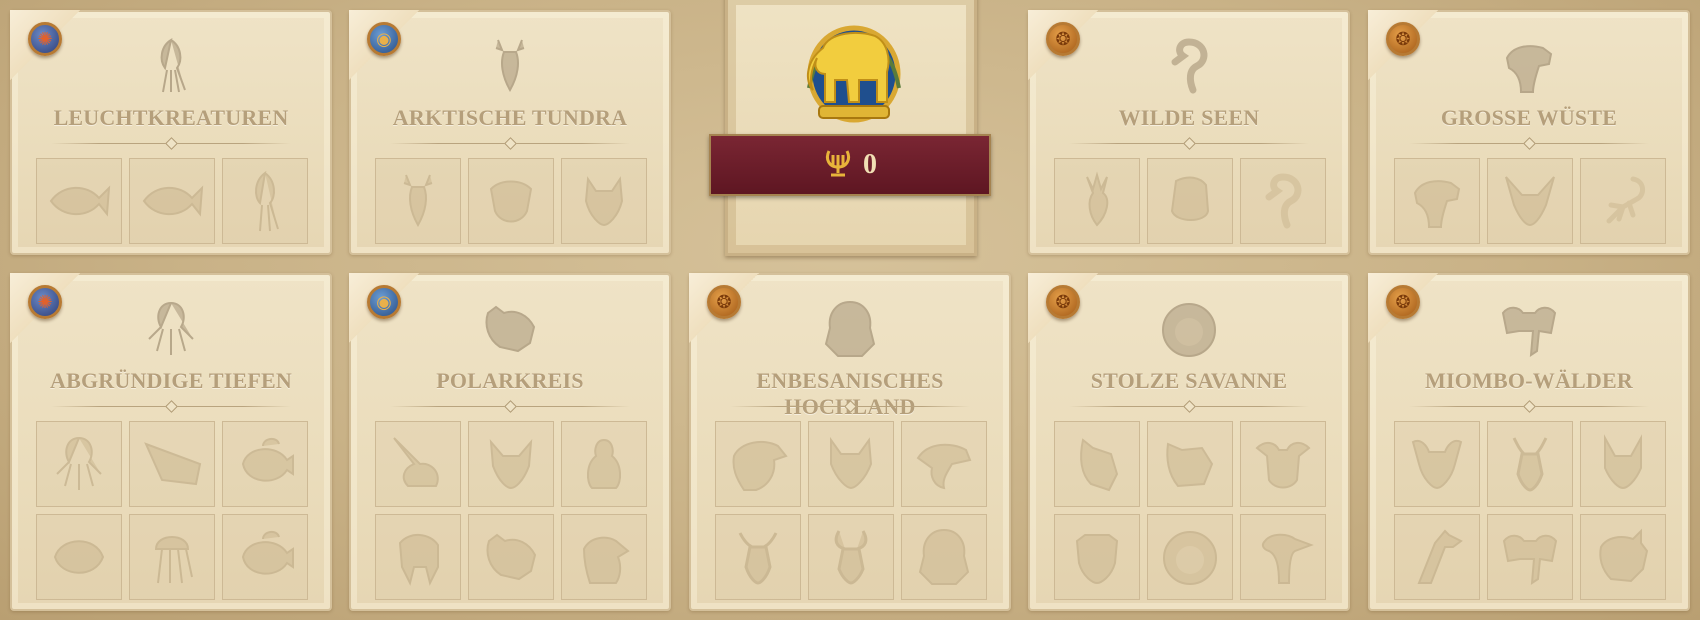  I want to click on slot-jellyfish, so click(172, 557).